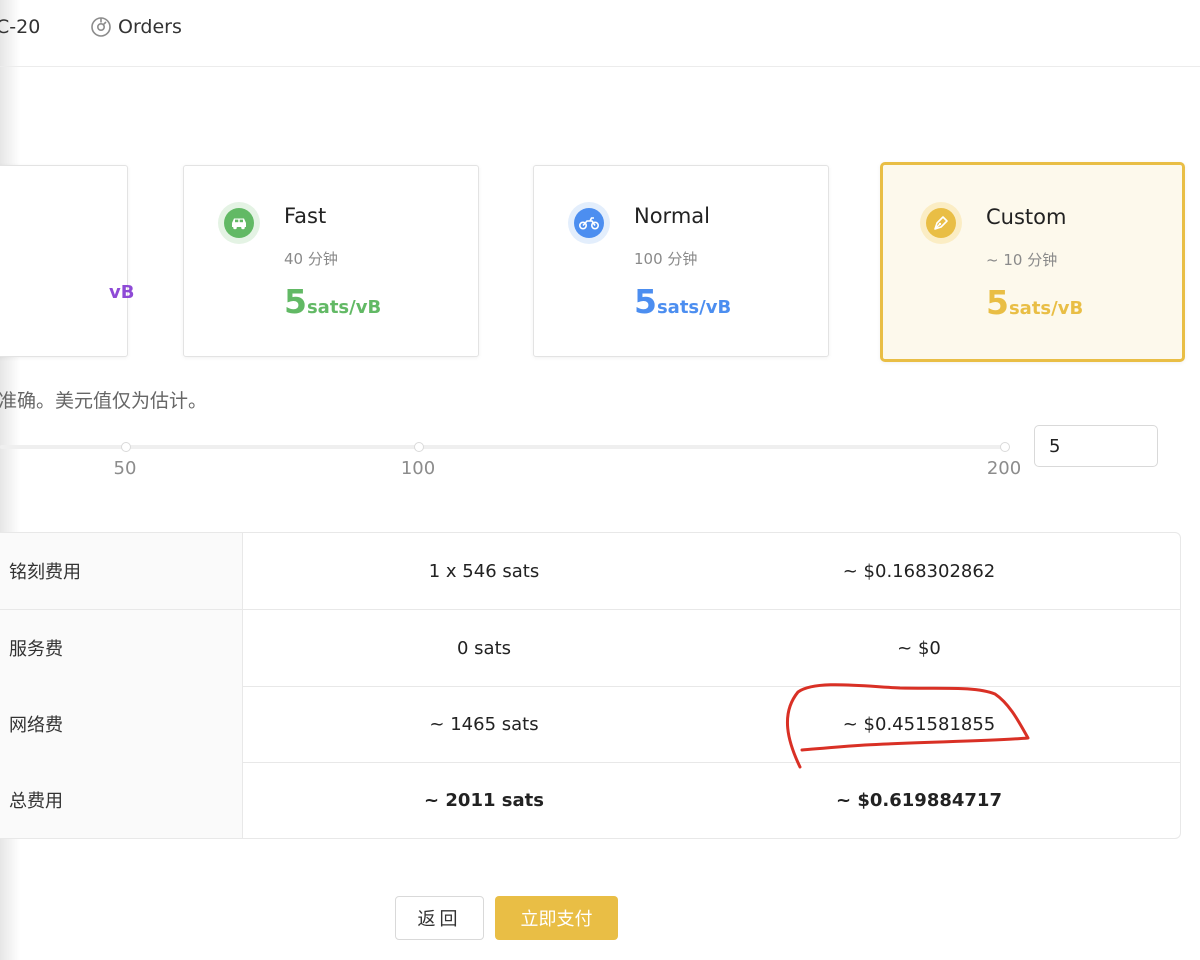  Describe the element at coordinates (1026, 217) in the screenshot. I see `fee-card-title: Custom` at that location.